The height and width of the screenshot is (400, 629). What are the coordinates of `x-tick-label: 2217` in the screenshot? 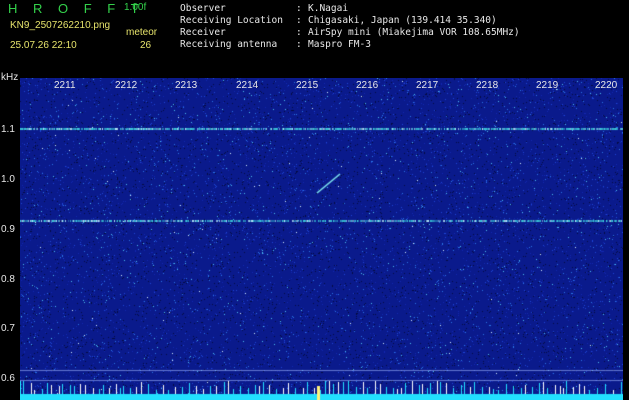 It's located at (427, 85).